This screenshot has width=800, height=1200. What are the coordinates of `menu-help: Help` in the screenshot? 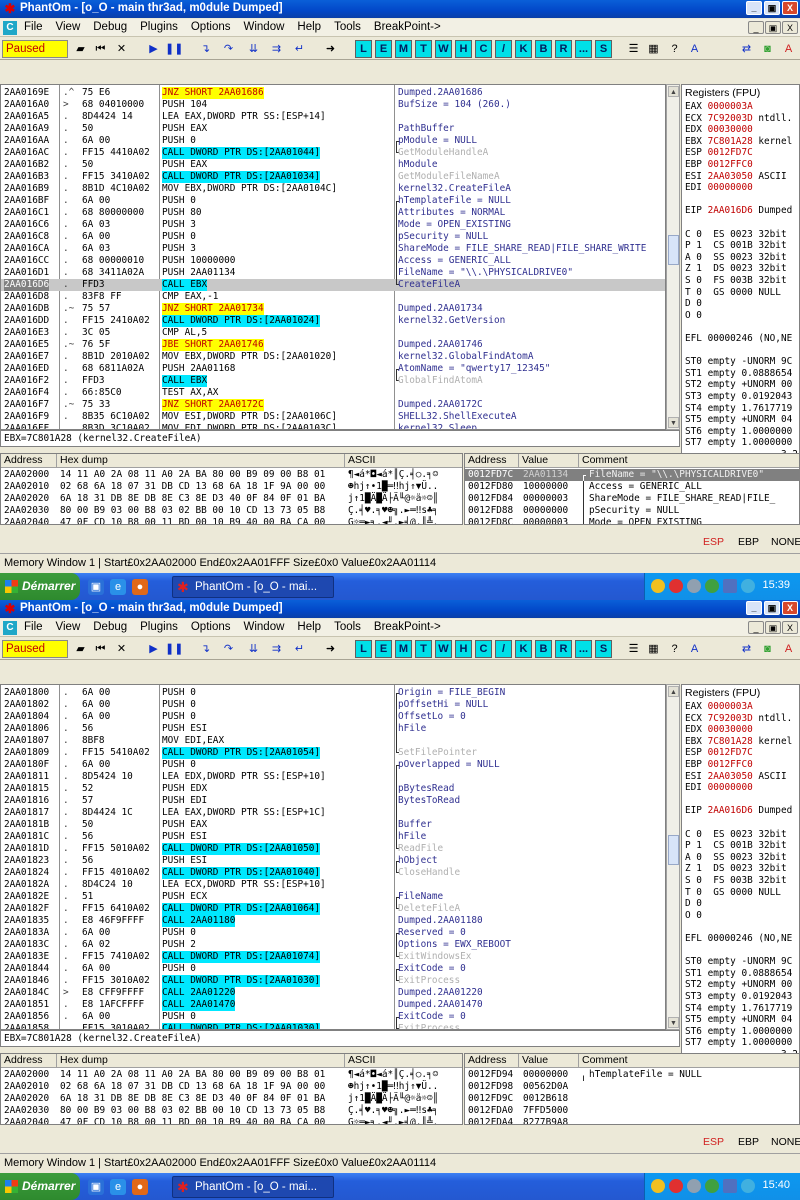 It's located at (309, 627).